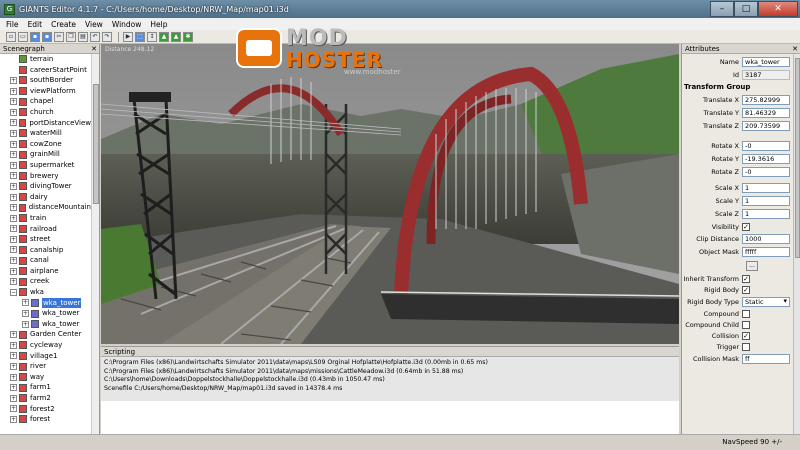 This screenshot has width=800, height=450. I want to click on new-file-icon: ▫, so click(11, 36).